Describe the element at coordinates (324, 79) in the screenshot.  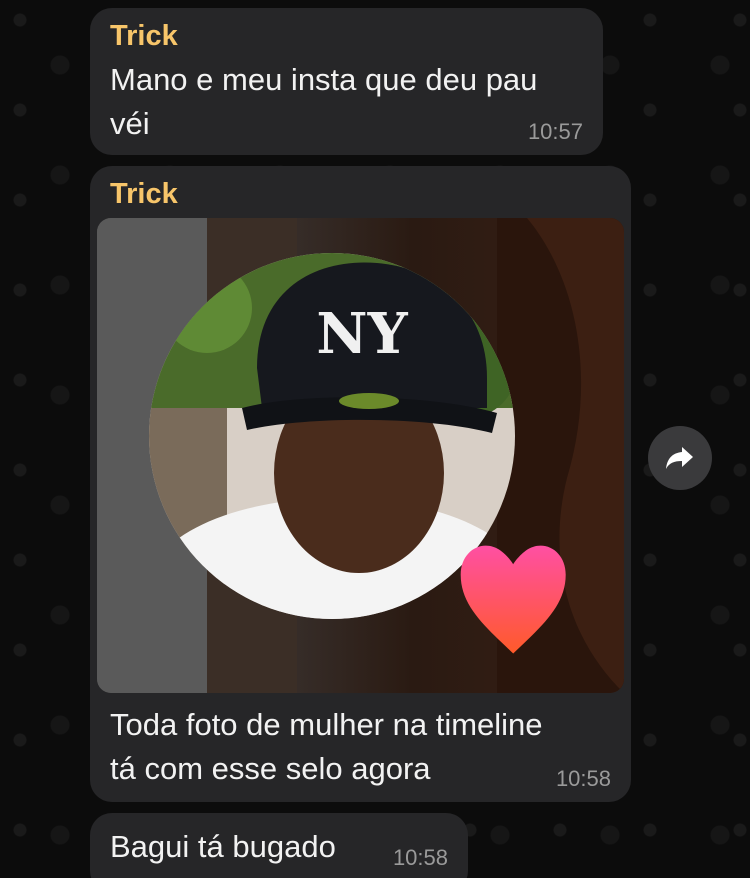
I see `message-text-line: Mano e meu insta que deu pau` at that location.